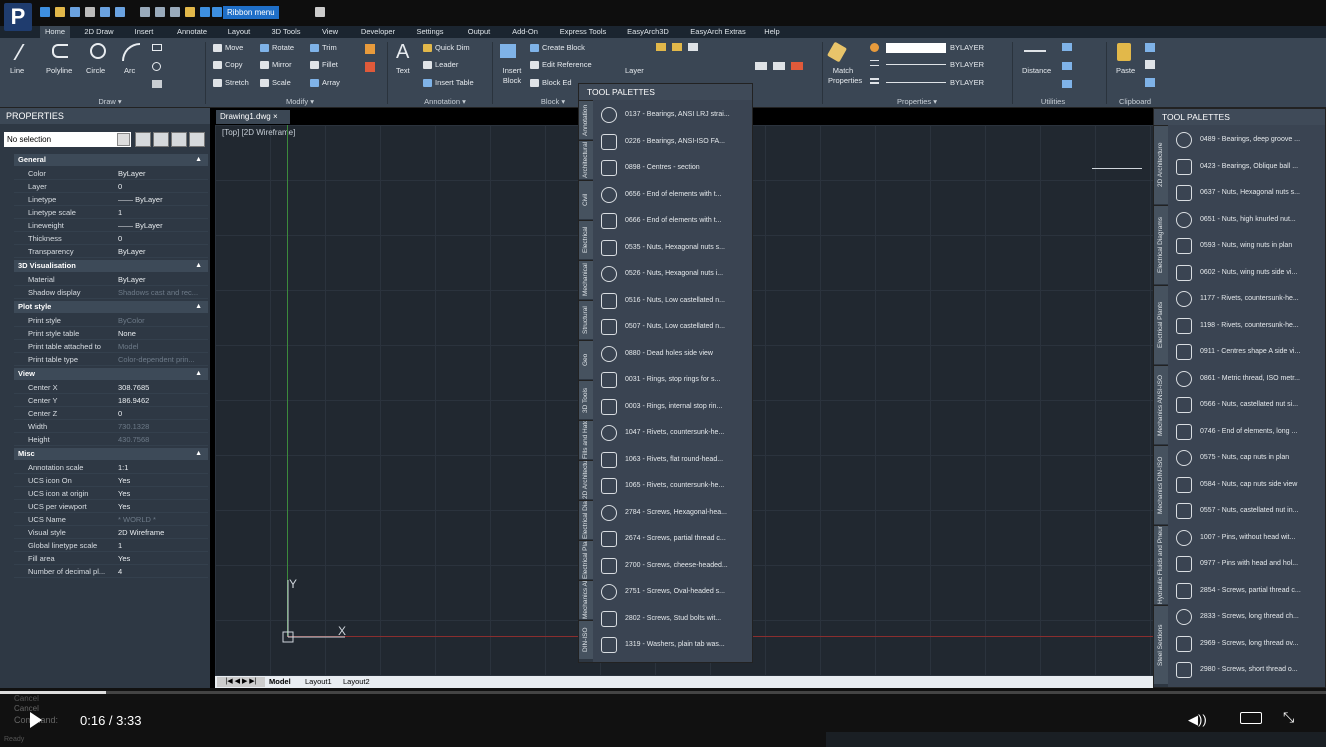  What do you see at coordinates (583, 32) in the screenshot?
I see `tab-express-tools: Express Tools` at bounding box center [583, 32].